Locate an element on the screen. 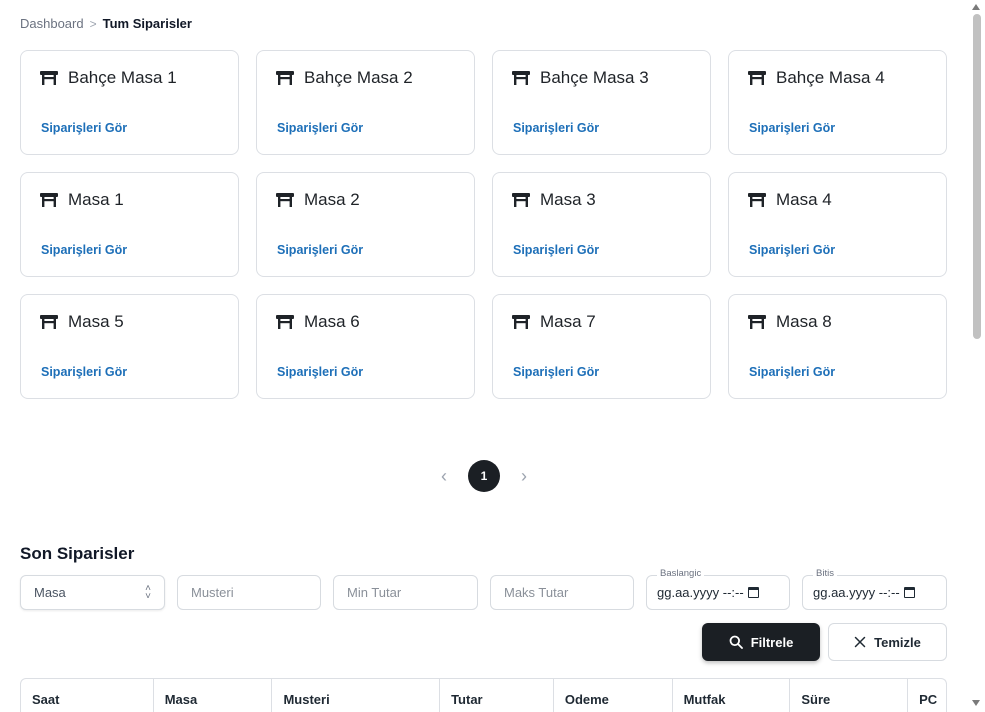 This screenshot has height=712, width=985. table-card-header: Masa 2 is located at coordinates (365, 200).